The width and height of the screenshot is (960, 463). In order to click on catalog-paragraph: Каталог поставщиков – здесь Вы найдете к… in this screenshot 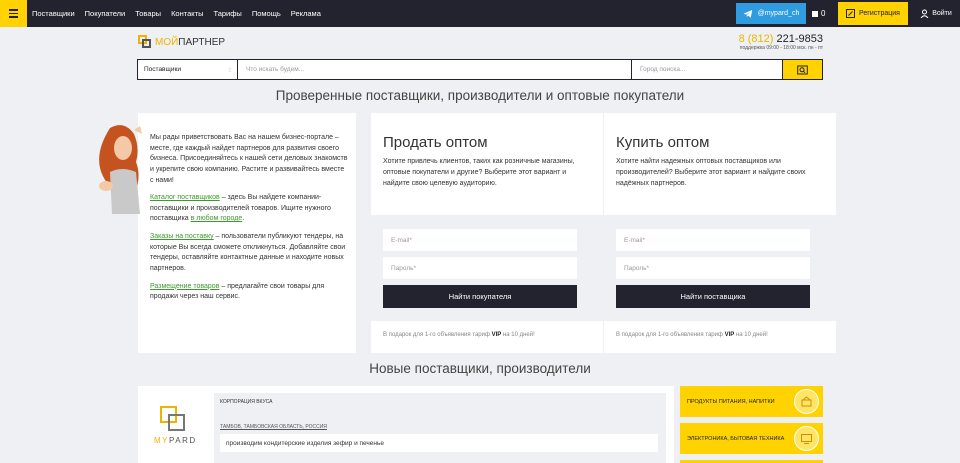, I will do `click(249, 209)`.